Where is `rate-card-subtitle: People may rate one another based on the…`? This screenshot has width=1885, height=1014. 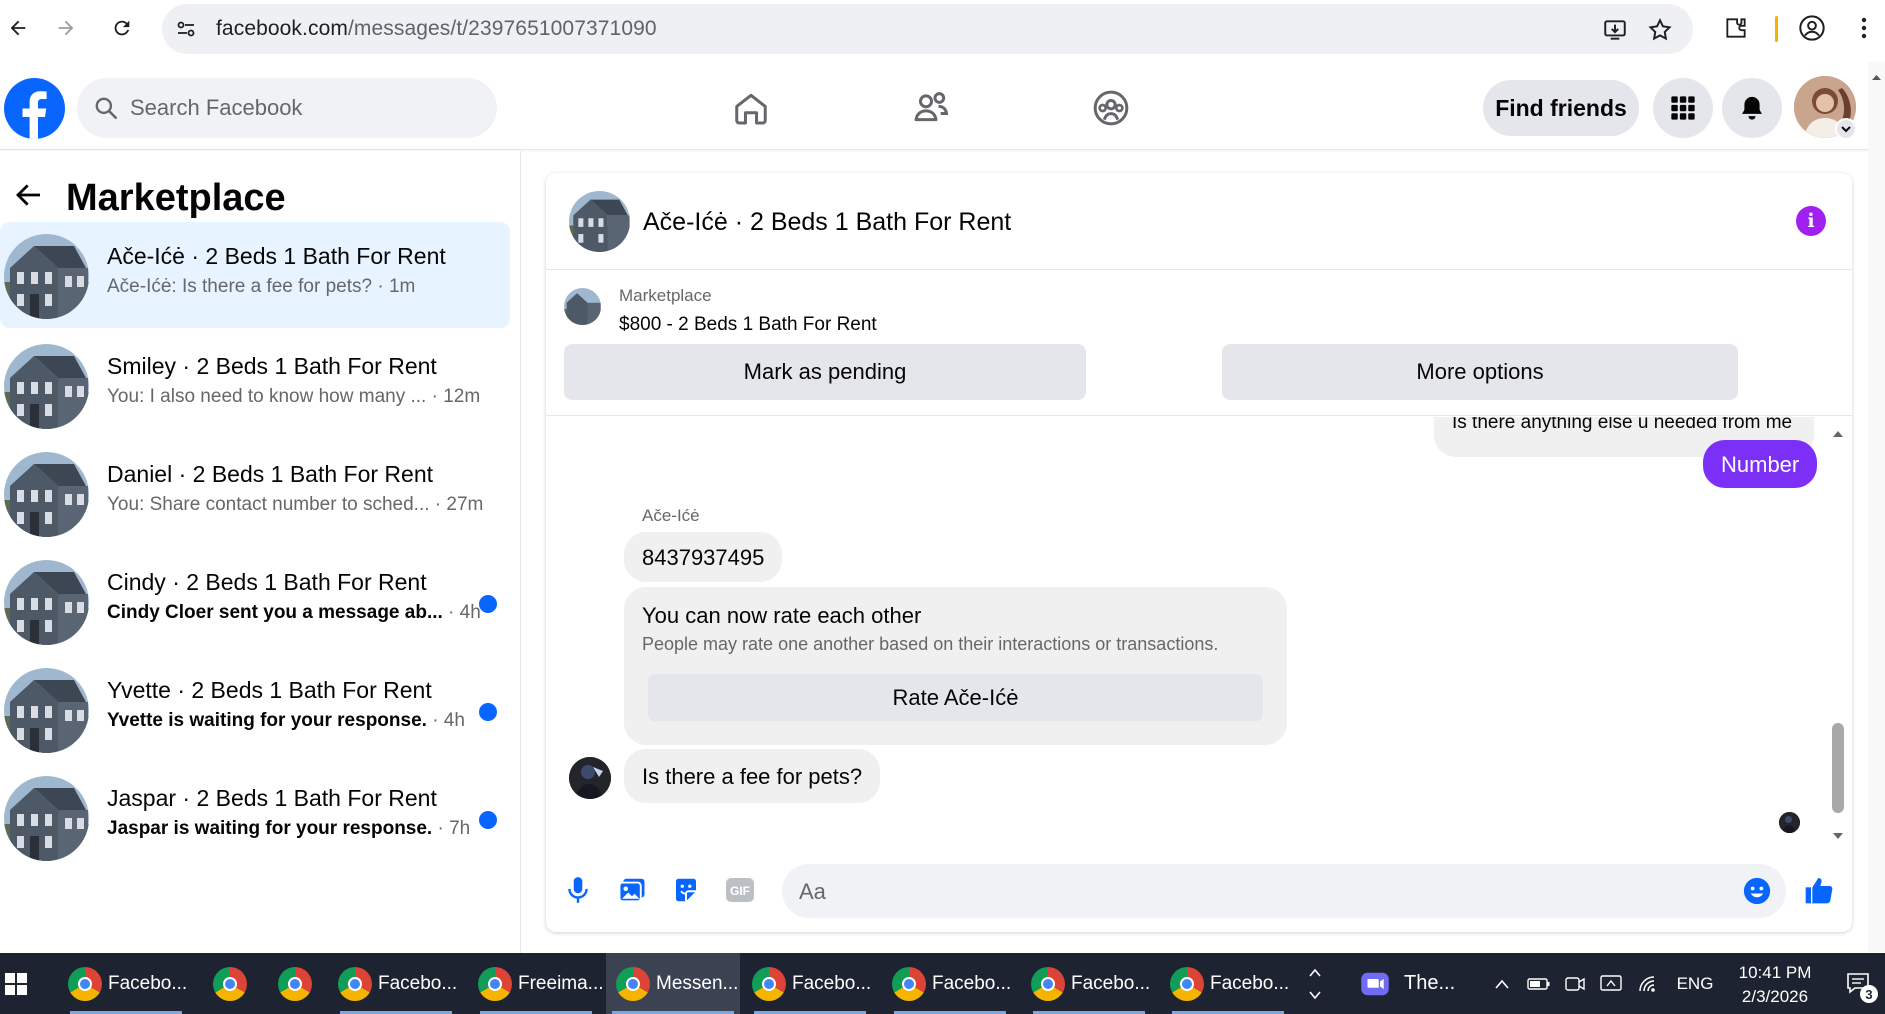
rate-card-subtitle: People may rate one another based on the… is located at coordinates (930, 644).